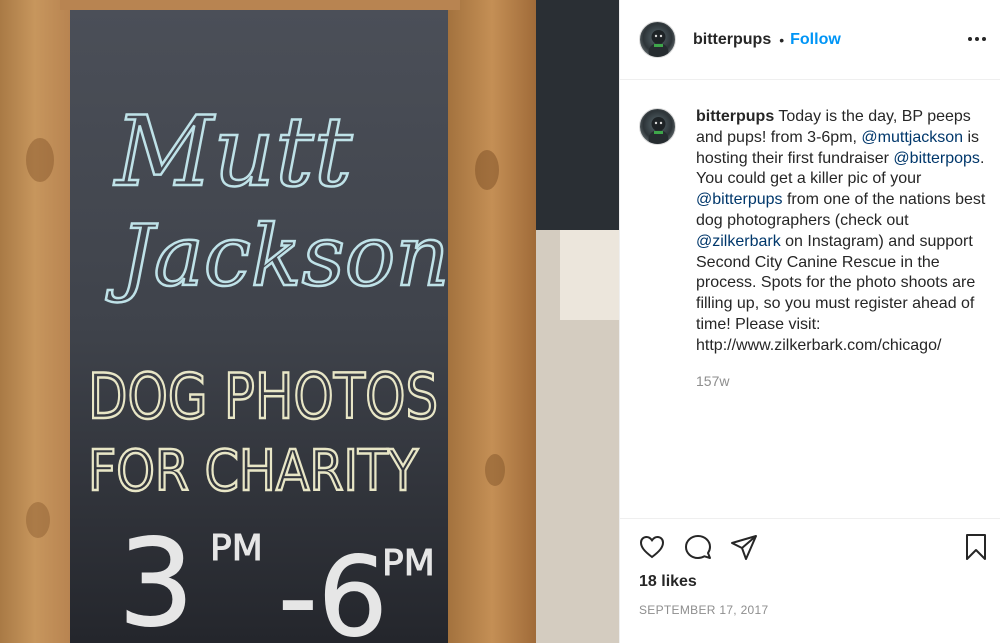  I want to click on more-options-icon, so click(977, 39).